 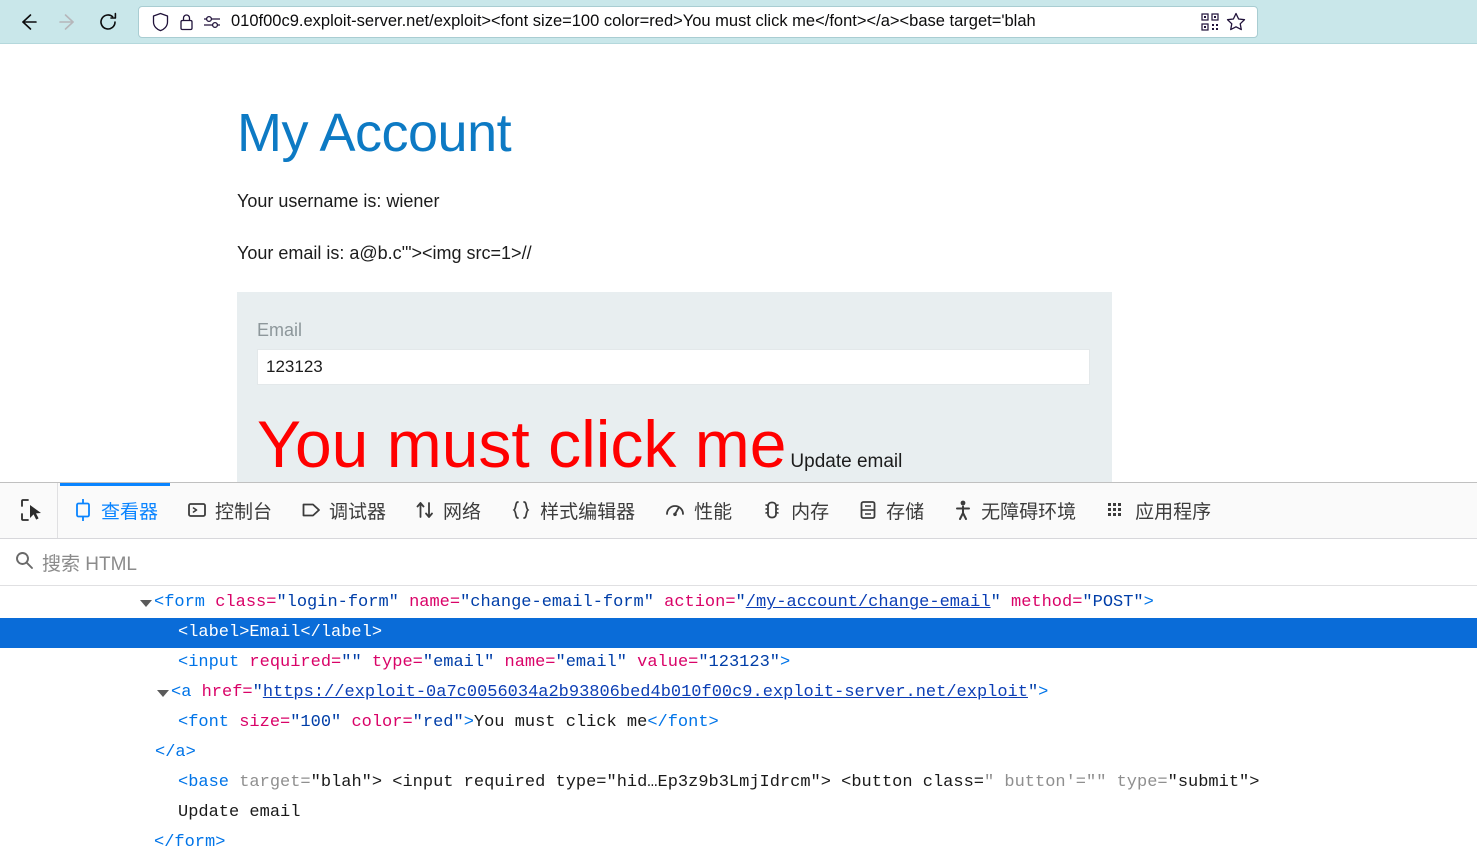 I want to click on exploit-link: You must click me, so click(x=521, y=444).